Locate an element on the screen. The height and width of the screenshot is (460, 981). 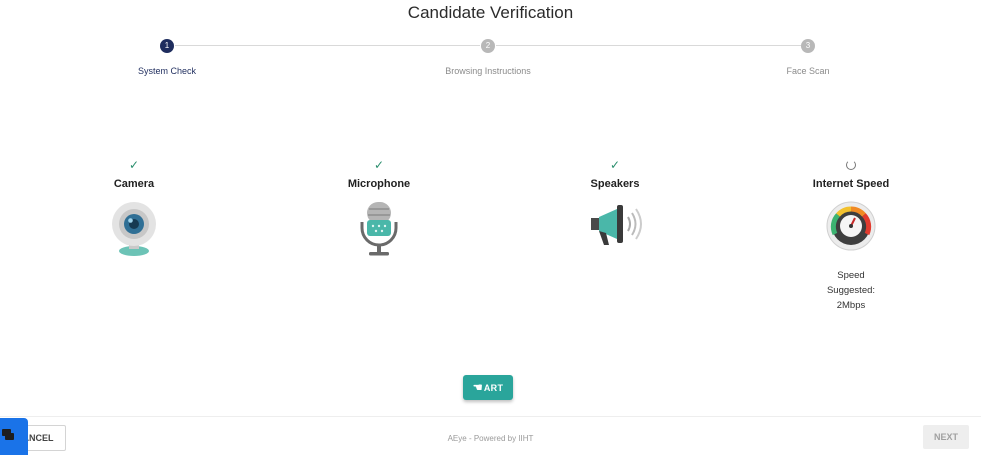
speed-label: Speed is located at coordinates (851, 275).